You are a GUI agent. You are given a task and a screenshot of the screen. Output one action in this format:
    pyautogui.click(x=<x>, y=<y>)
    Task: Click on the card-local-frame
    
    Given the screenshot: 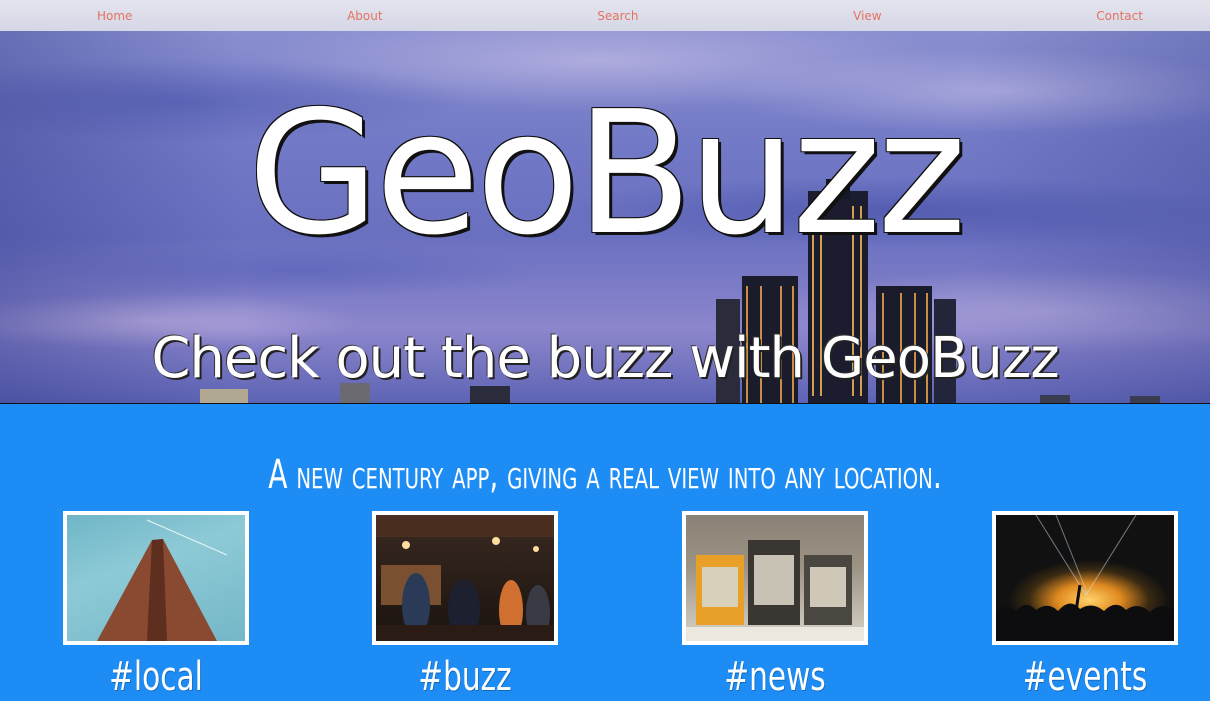 What is the action you would take?
    pyautogui.click(x=156, y=578)
    